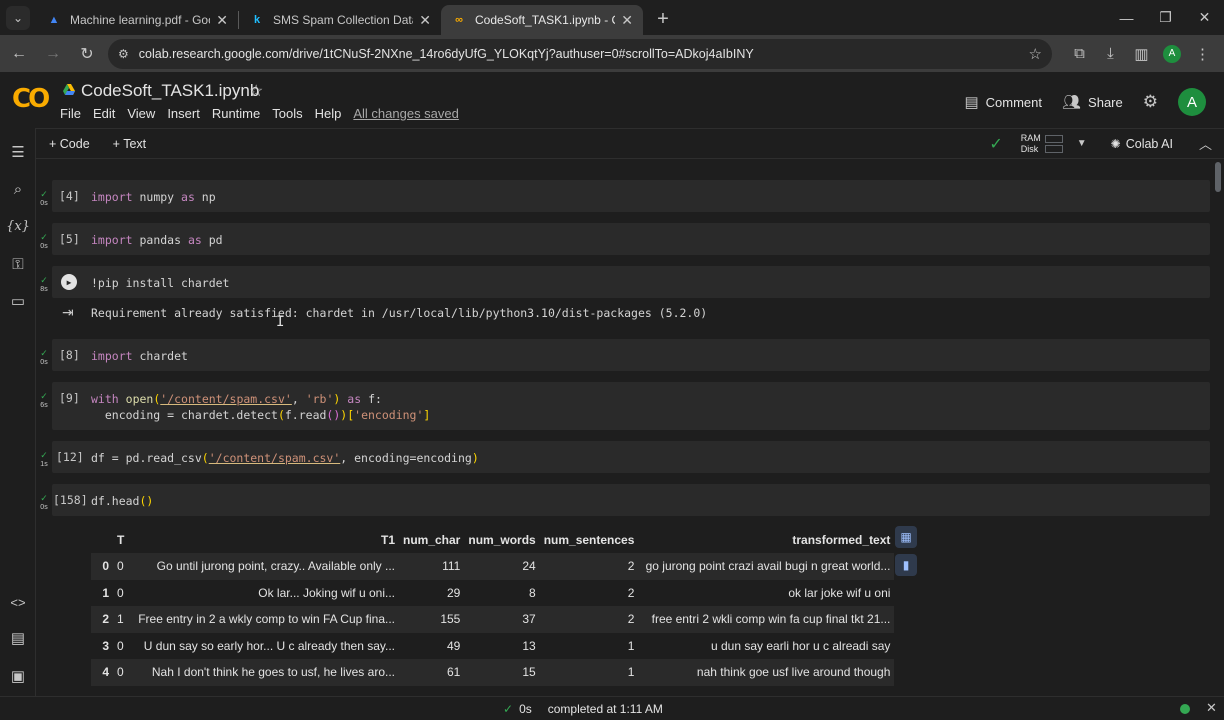 This screenshot has width=1224, height=720. Describe the element at coordinates (18, 602) in the screenshot. I see `code-snippets-icon: <>` at that location.